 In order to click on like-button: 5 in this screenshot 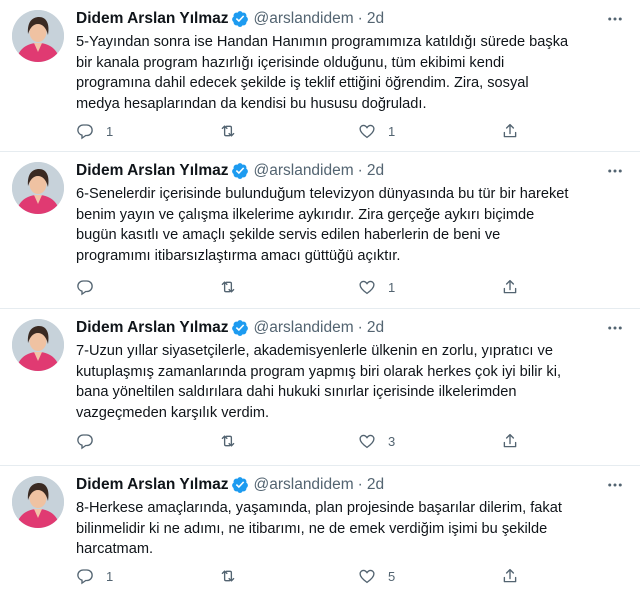, I will do `click(376, 576)`.